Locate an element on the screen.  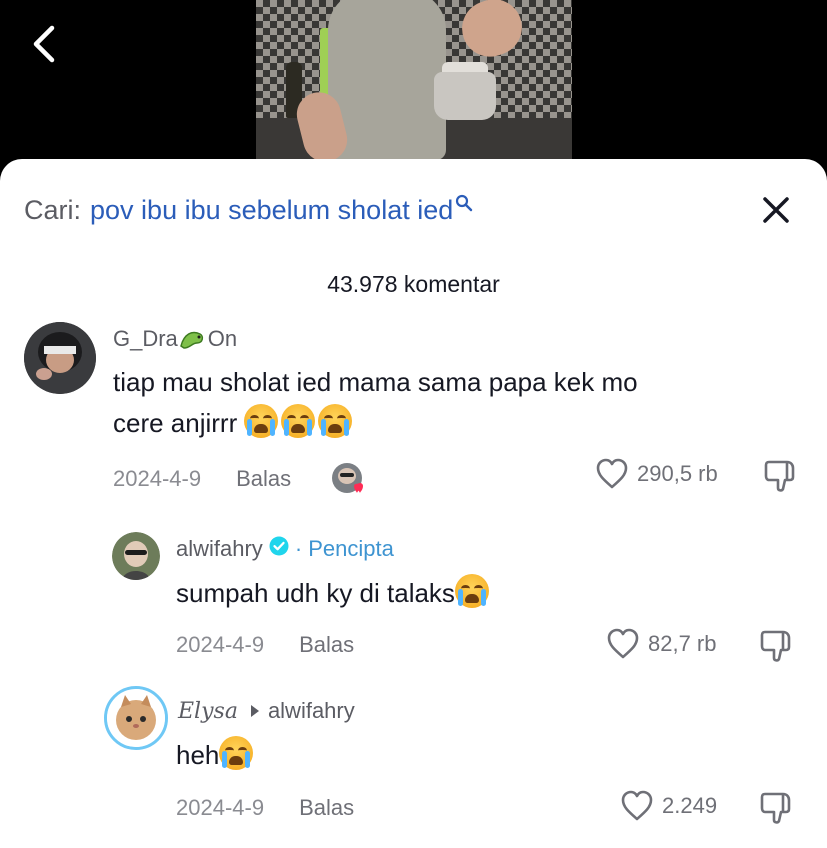
like-button: 2.249 is located at coordinates (668, 806).